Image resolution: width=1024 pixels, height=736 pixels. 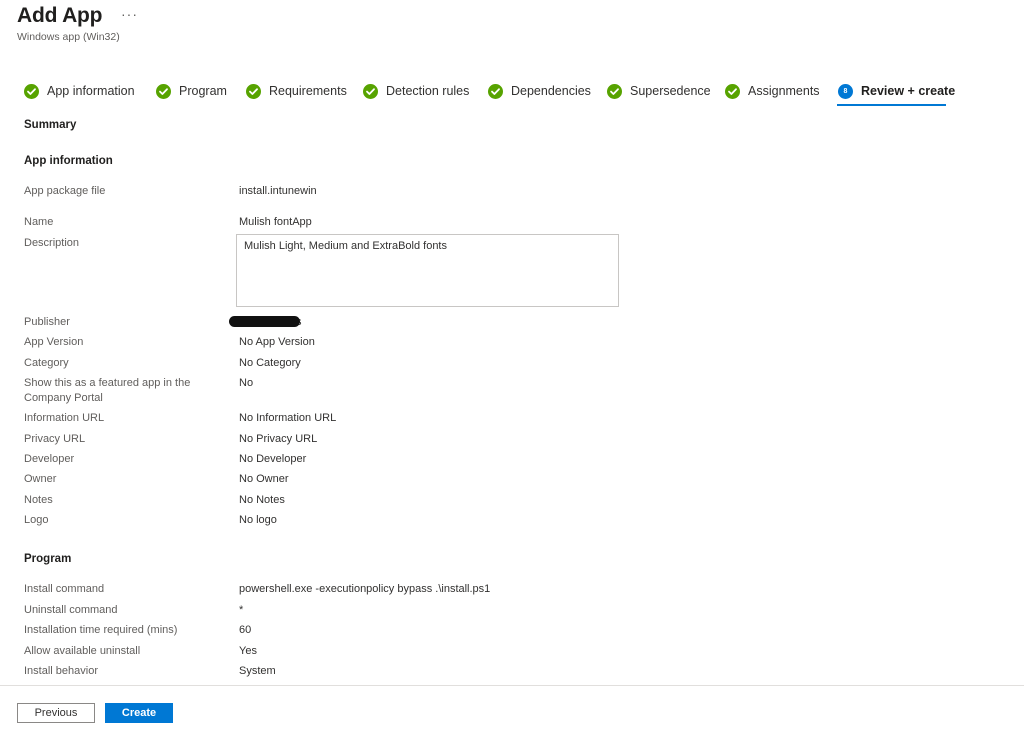 What do you see at coordinates (68, 37) in the screenshot?
I see `page-subtitle: Windows app (Win32)` at bounding box center [68, 37].